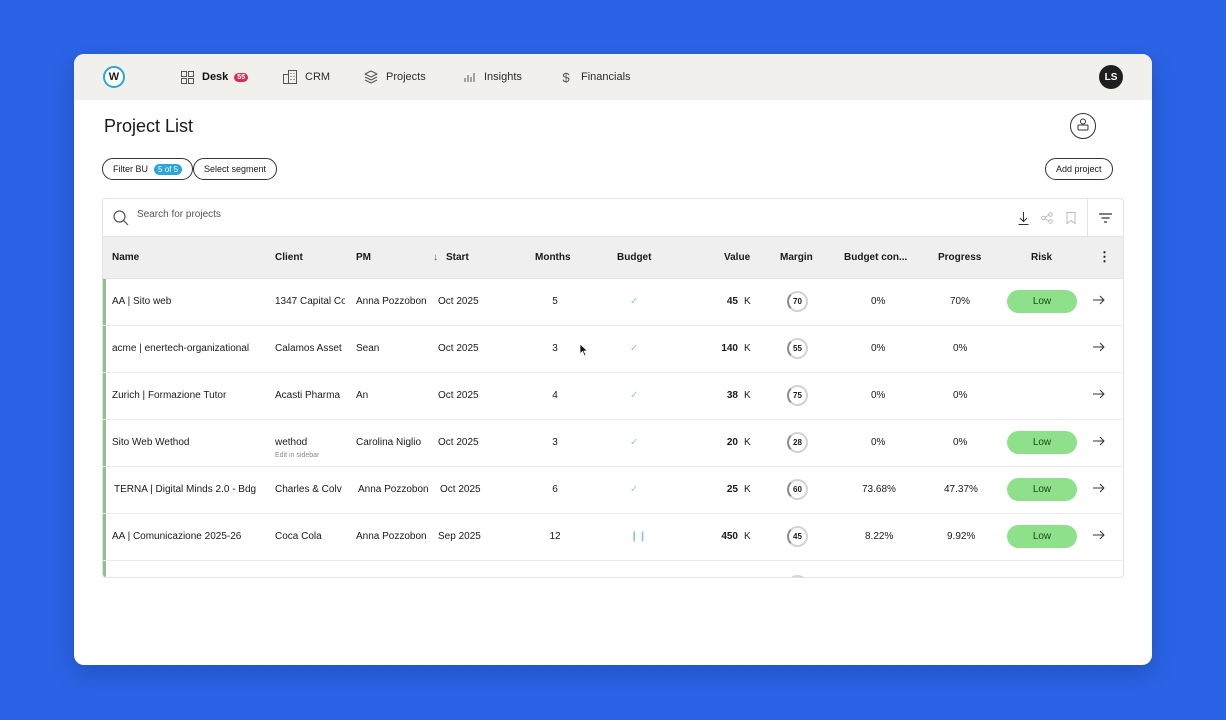  What do you see at coordinates (1104, 257) in the screenshot?
I see `more-options-icon: ⋮` at bounding box center [1104, 257].